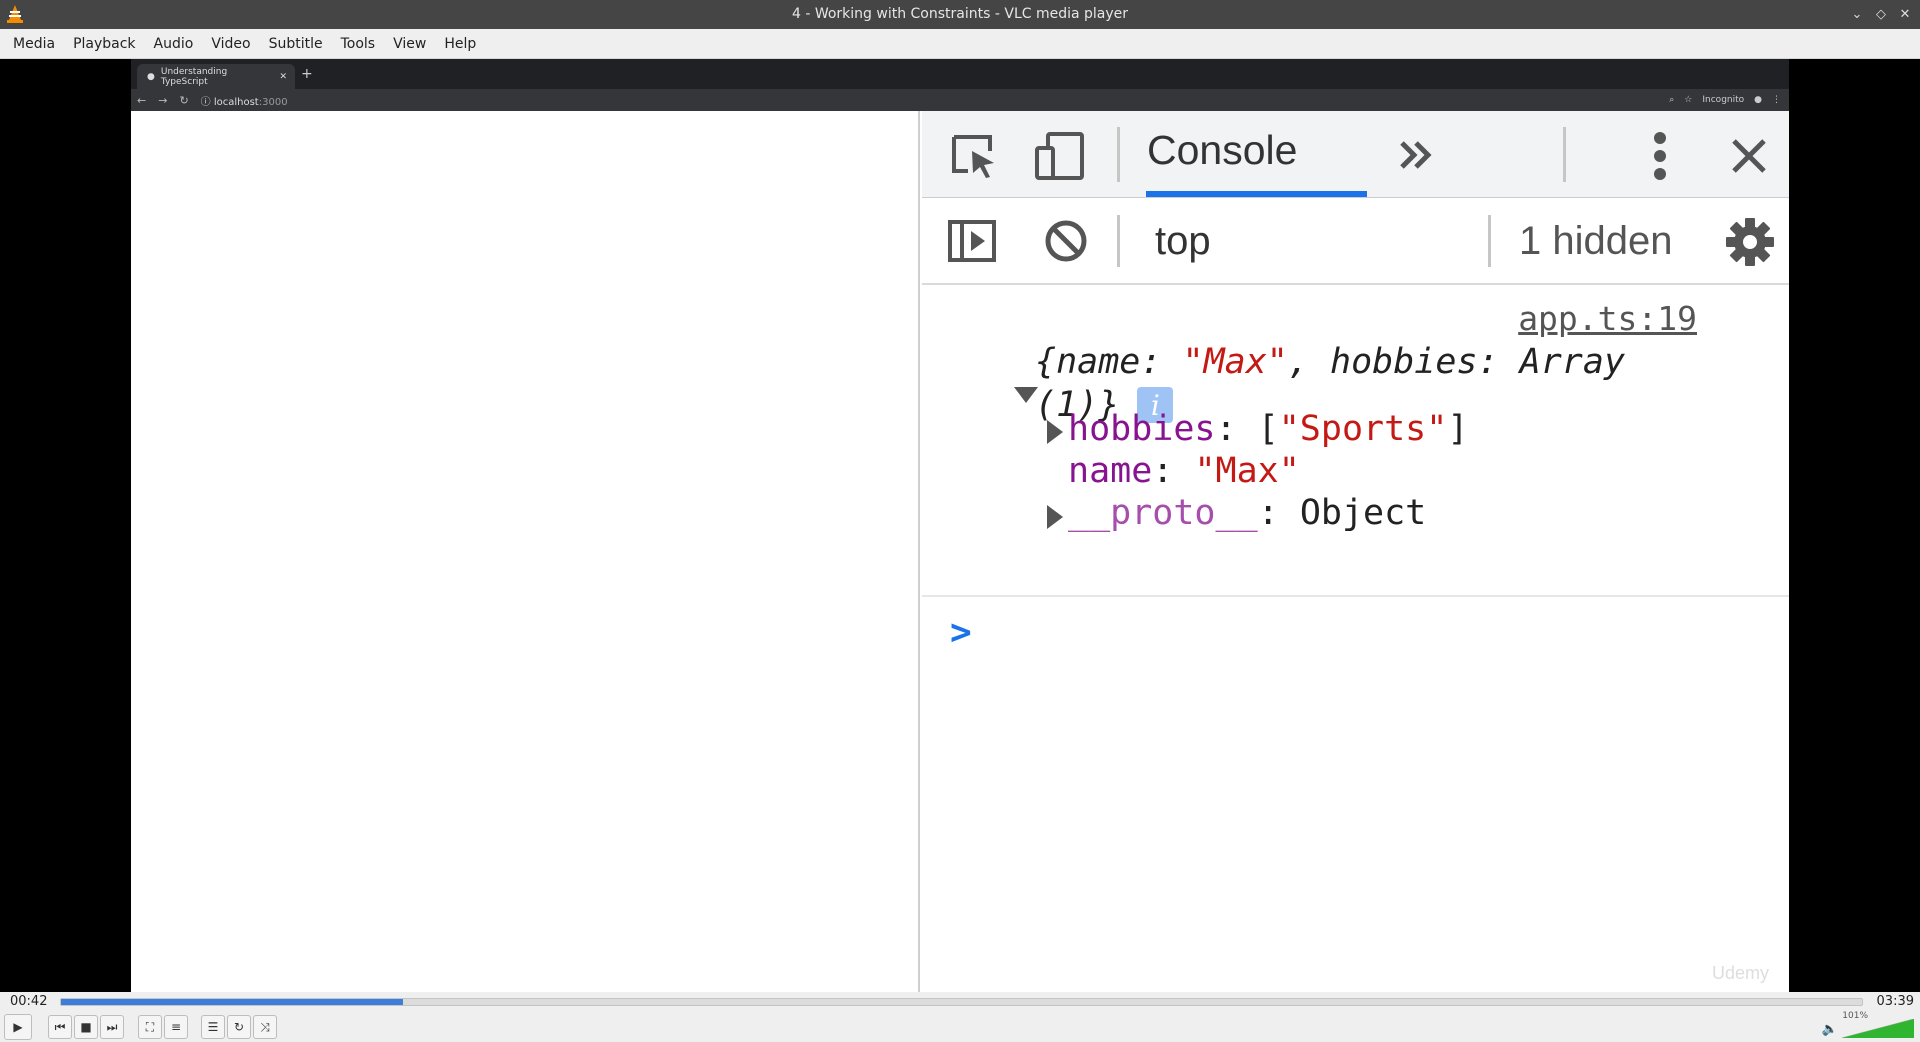 This screenshot has width=1920, height=1042. Describe the element at coordinates (60, 1027) in the screenshot. I see `previous-button: ⏮` at that location.